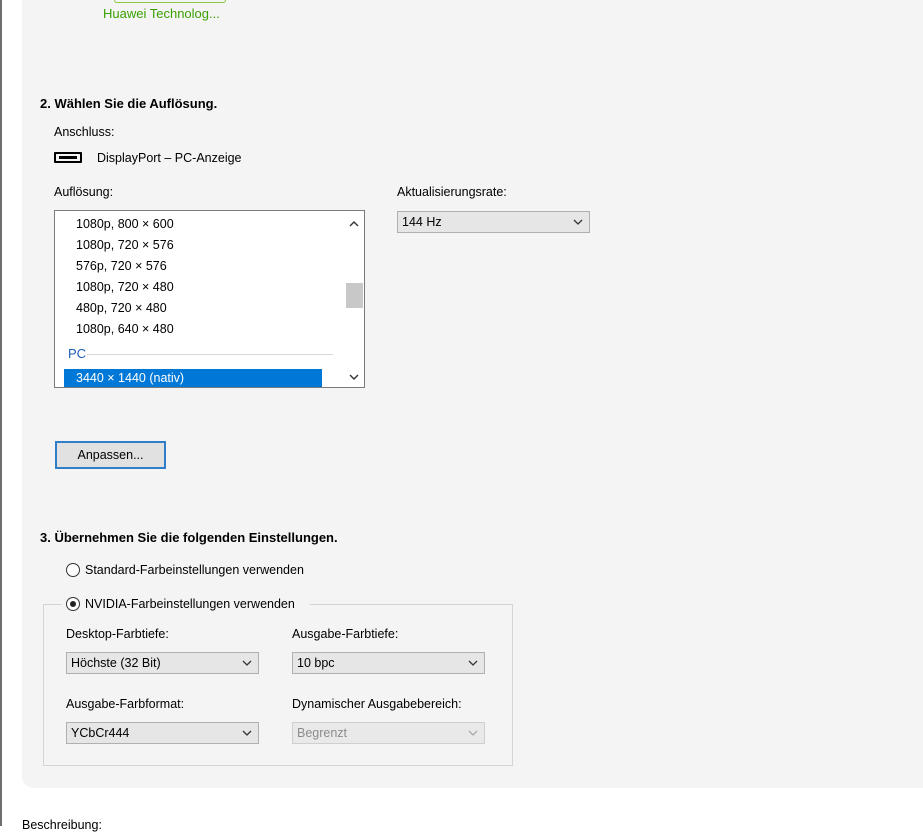  What do you see at coordinates (62, 825) in the screenshot?
I see `description-label: Beschreibung:` at bounding box center [62, 825].